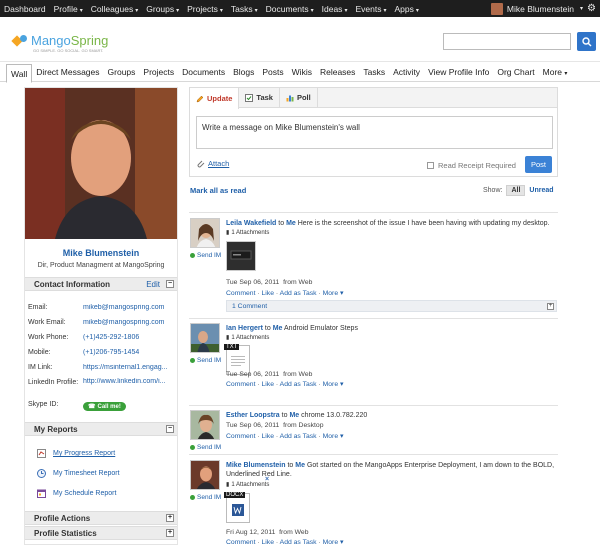  Describe the element at coordinates (541, 190) in the screenshot. I see `filter-unread-button: Unread` at that location.